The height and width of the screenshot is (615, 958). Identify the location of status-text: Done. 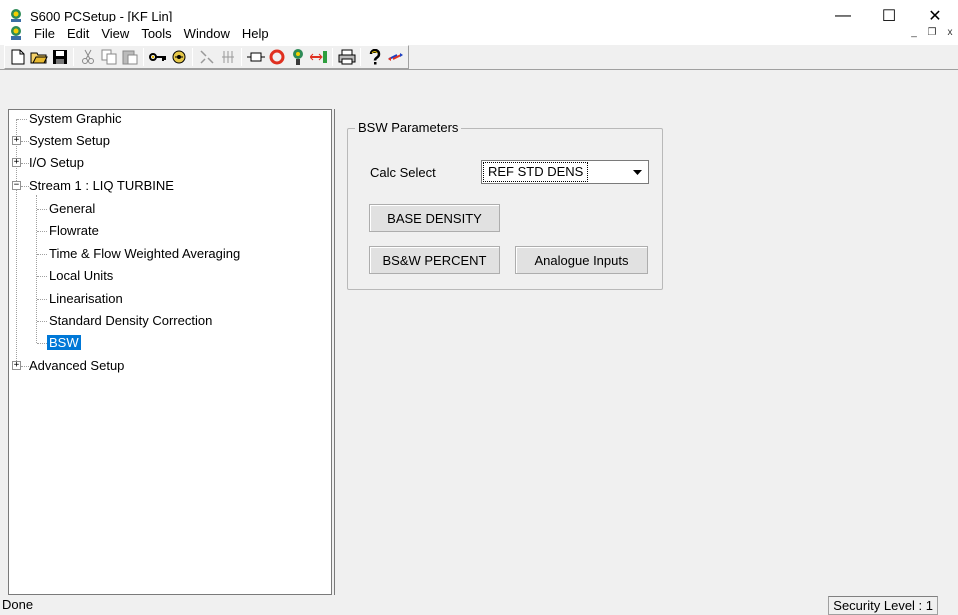
(18, 604).